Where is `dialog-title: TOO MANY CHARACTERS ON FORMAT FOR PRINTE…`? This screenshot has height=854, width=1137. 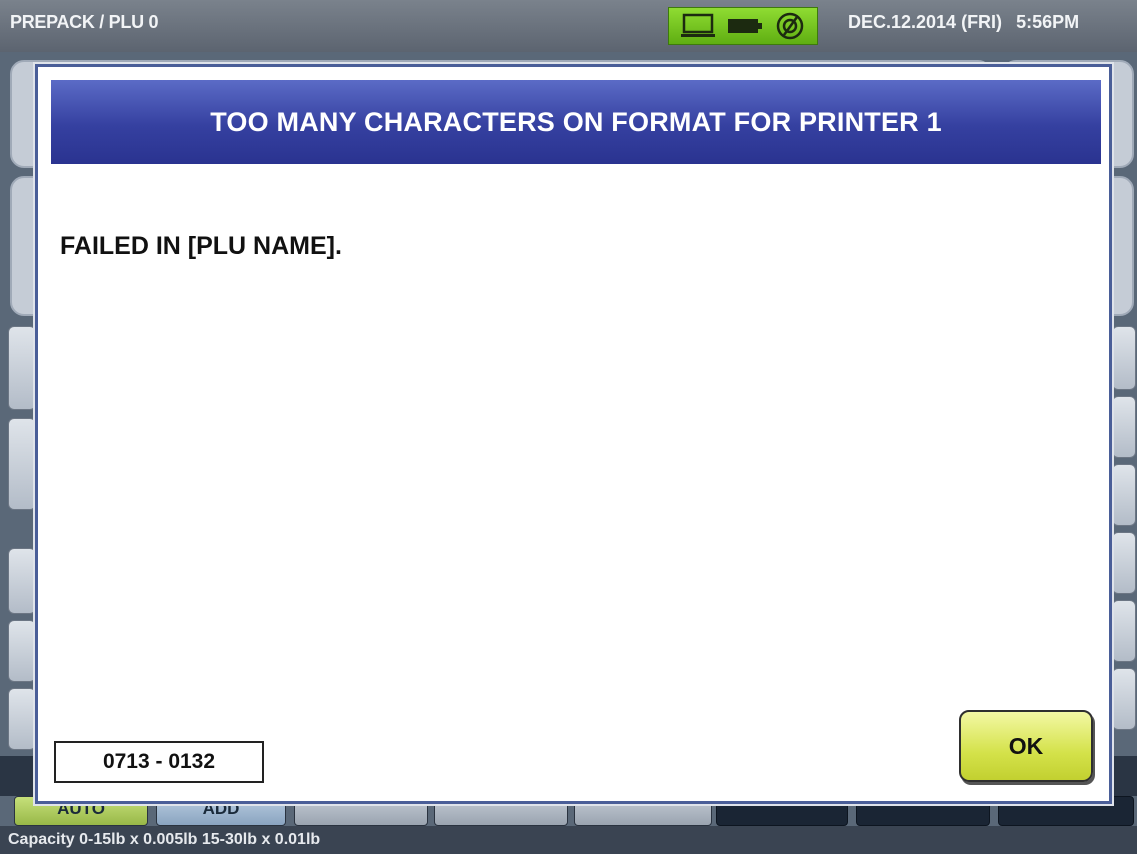
dialog-title: TOO MANY CHARACTERS ON FORMAT FOR PRINTE… is located at coordinates (576, 122).